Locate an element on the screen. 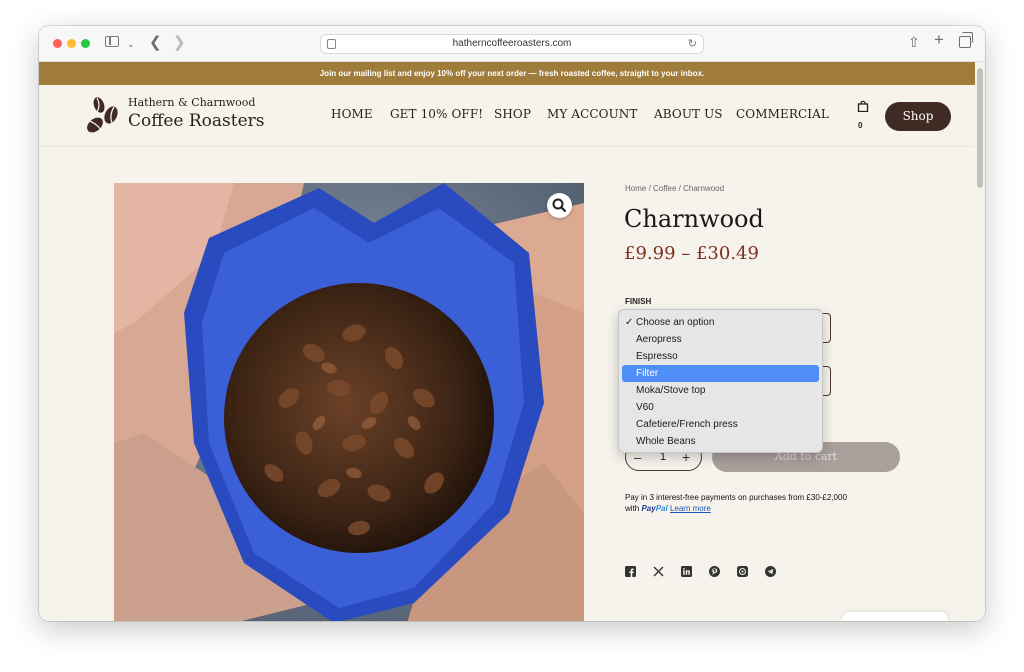  shop-button: Shop is located at coordinates (918, 116).